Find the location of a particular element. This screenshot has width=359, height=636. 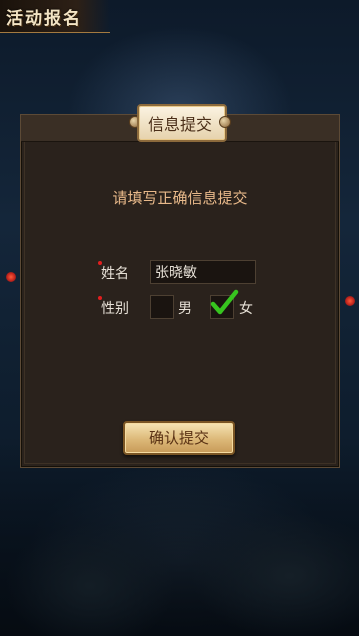

gender-female-label: 女 is located at coordinates (246, 308).